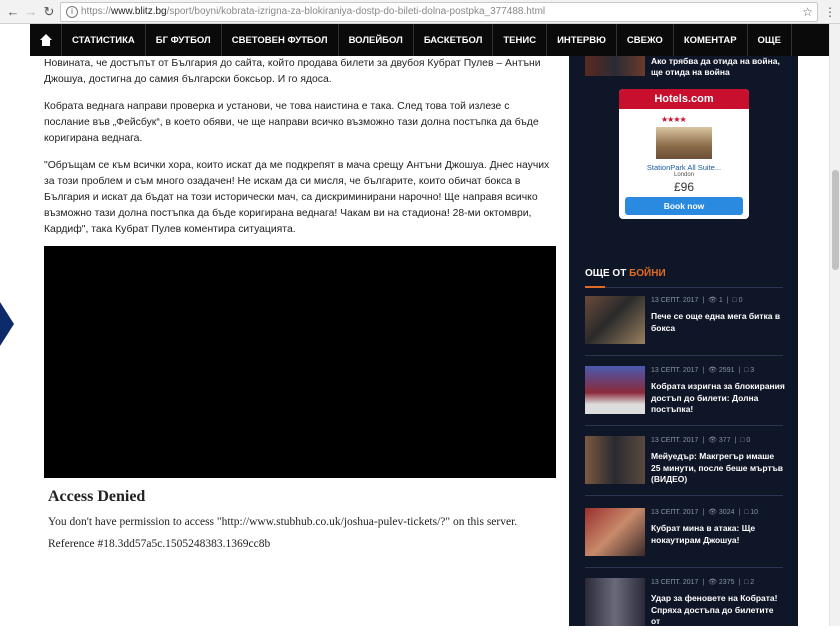 The height and width of the screenshot is (638, 840). I want to click on browser-menu-icon: ⋮, so click(830, 12).